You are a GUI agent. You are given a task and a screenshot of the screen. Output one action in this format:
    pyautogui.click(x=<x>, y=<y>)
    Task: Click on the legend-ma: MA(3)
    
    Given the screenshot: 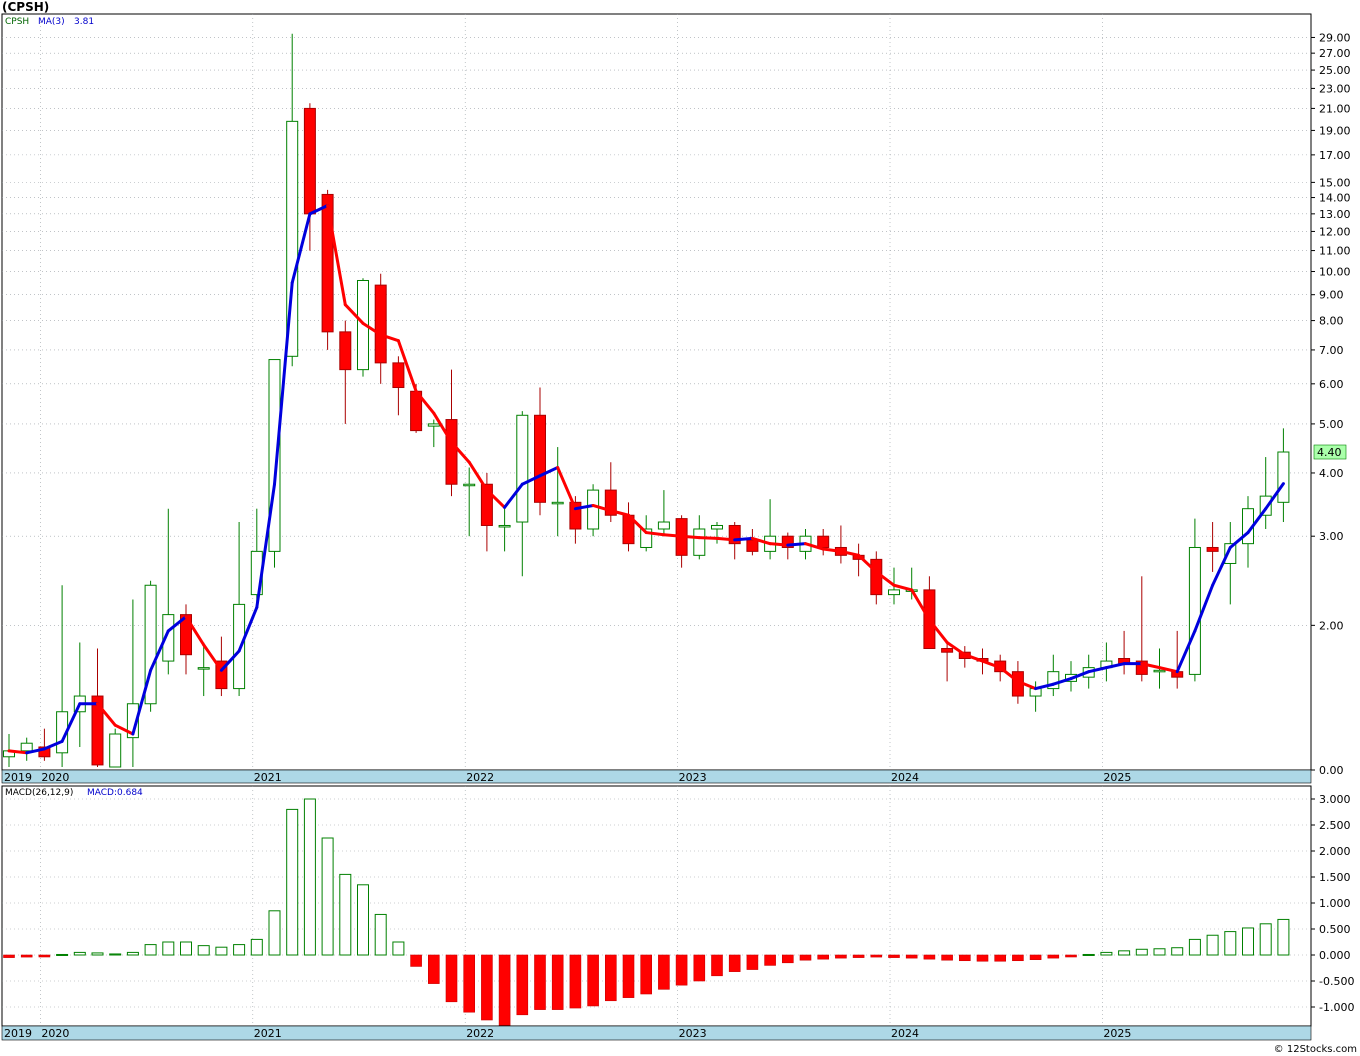 What is the action you would take?
    pyautogui.click(x=51, y=22)
    